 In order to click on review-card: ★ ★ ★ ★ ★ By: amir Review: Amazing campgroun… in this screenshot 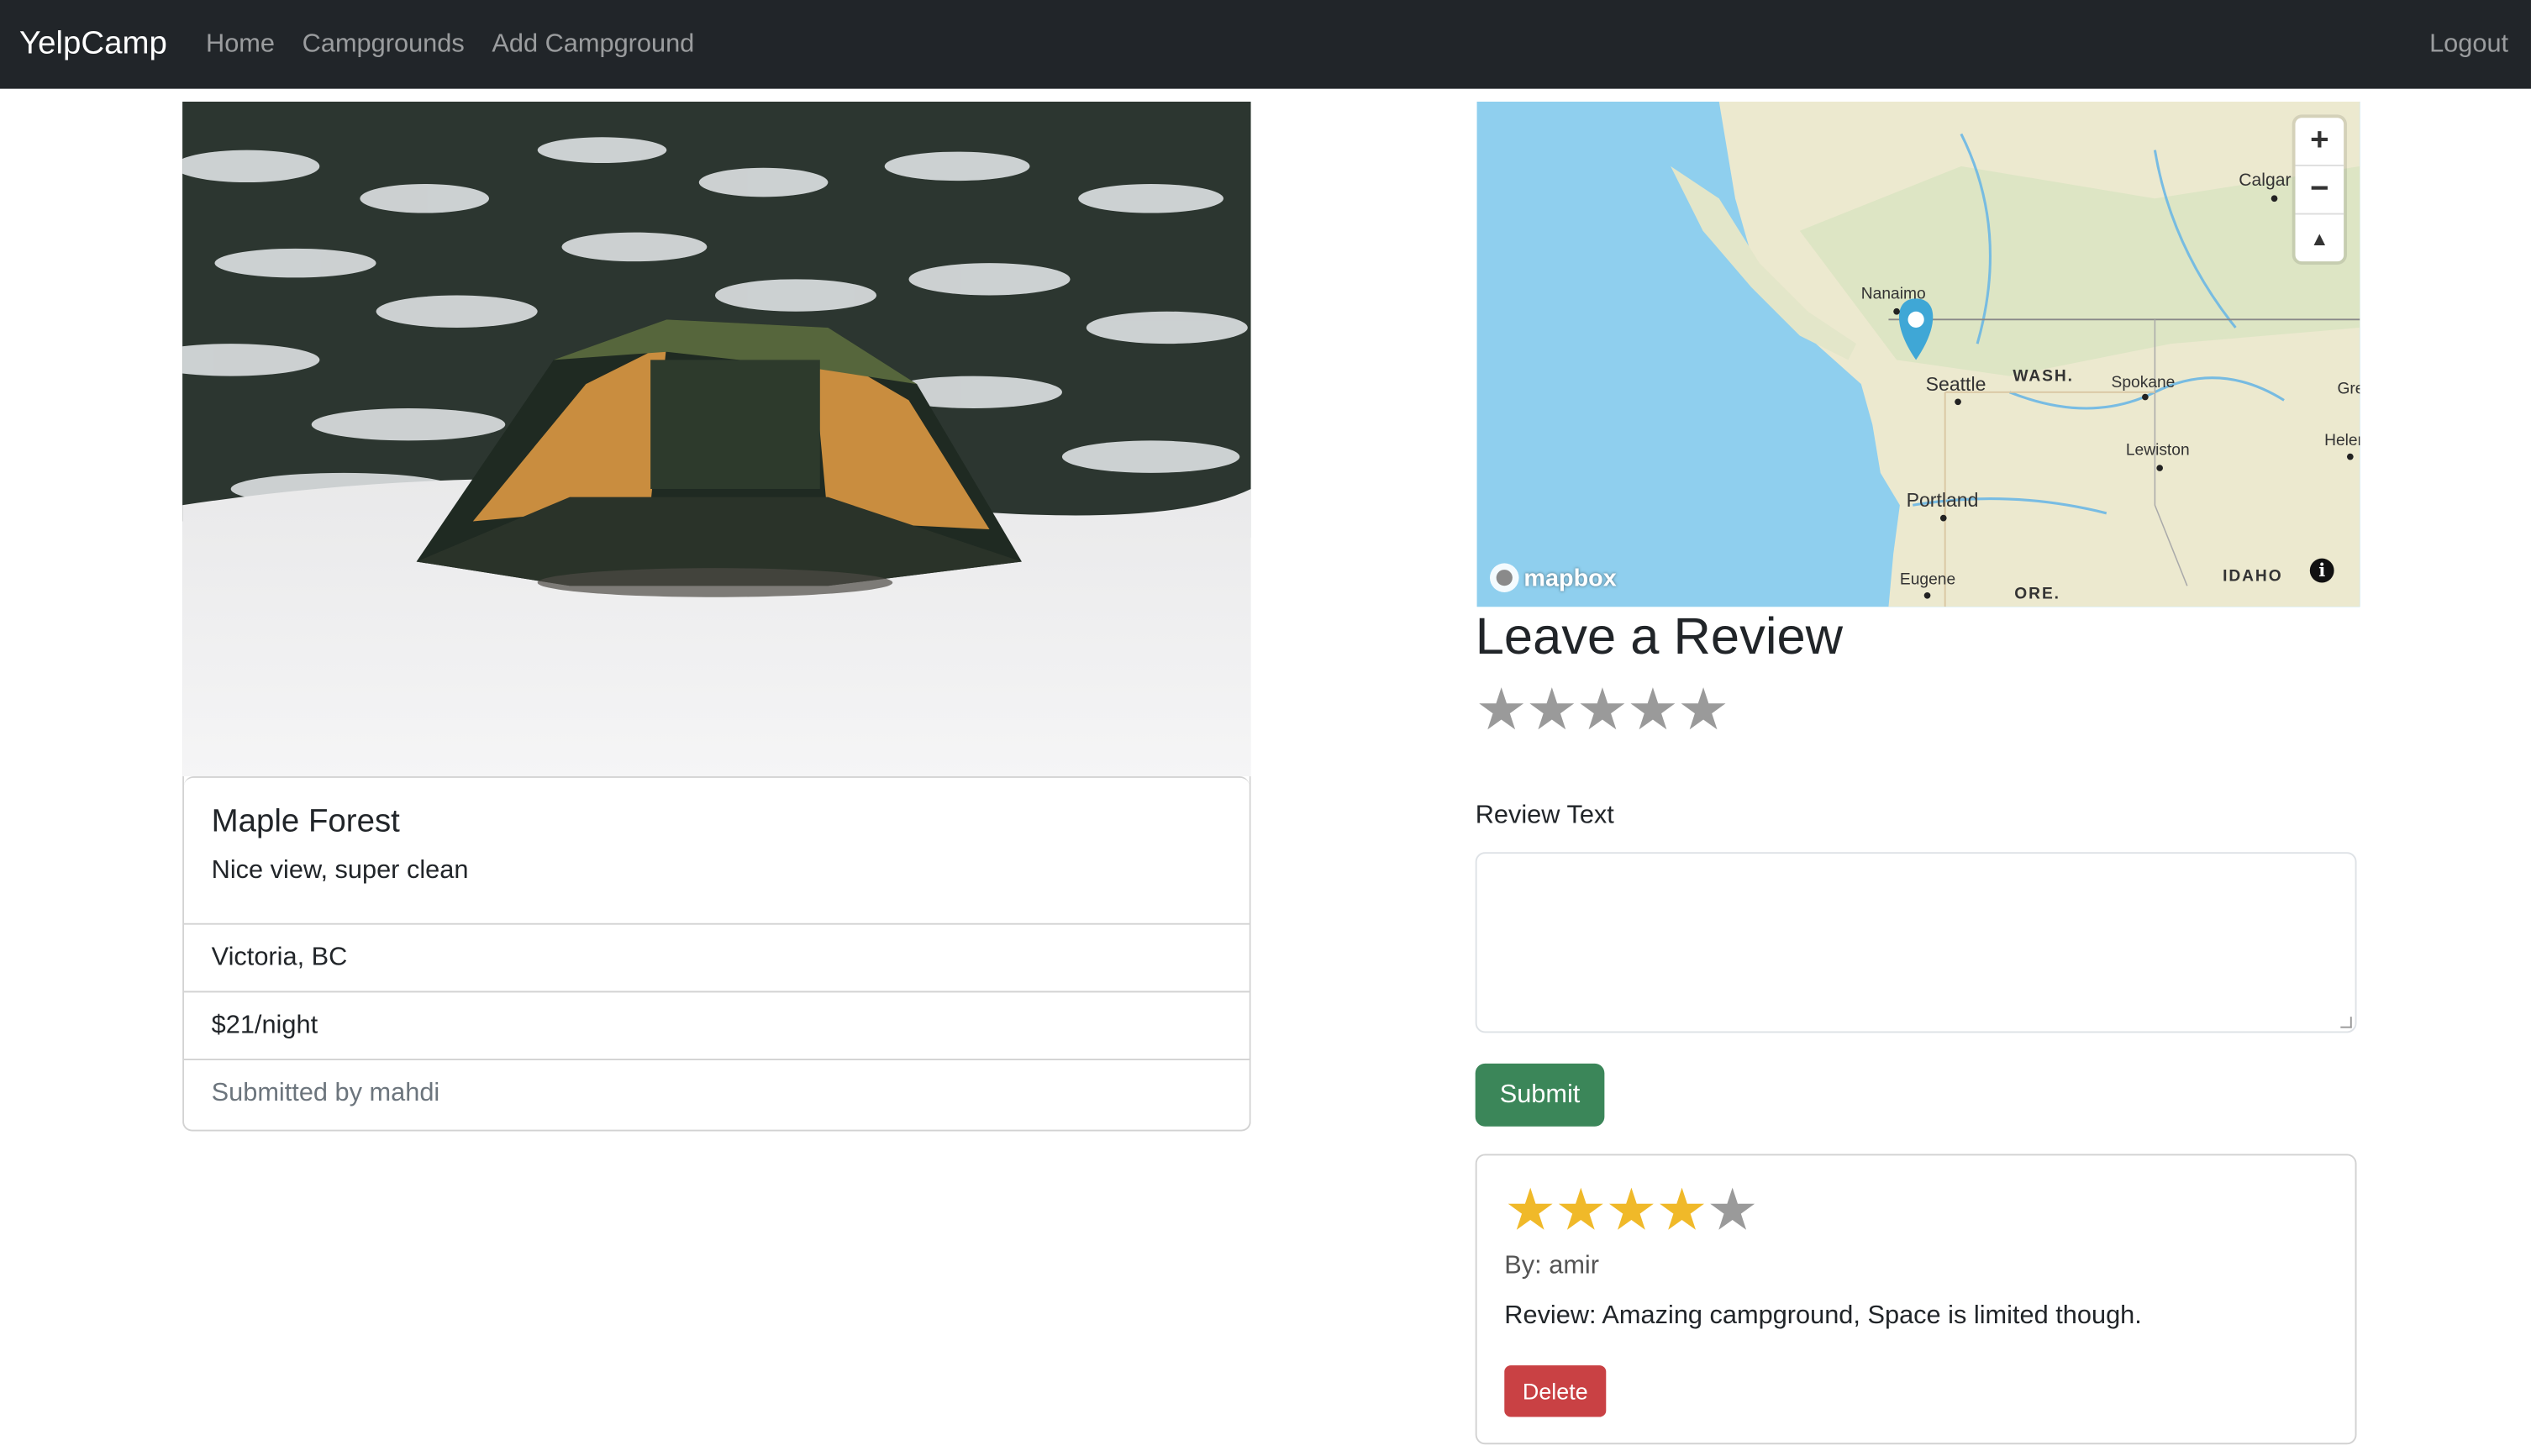, I will do `click(1916, 1299)`.